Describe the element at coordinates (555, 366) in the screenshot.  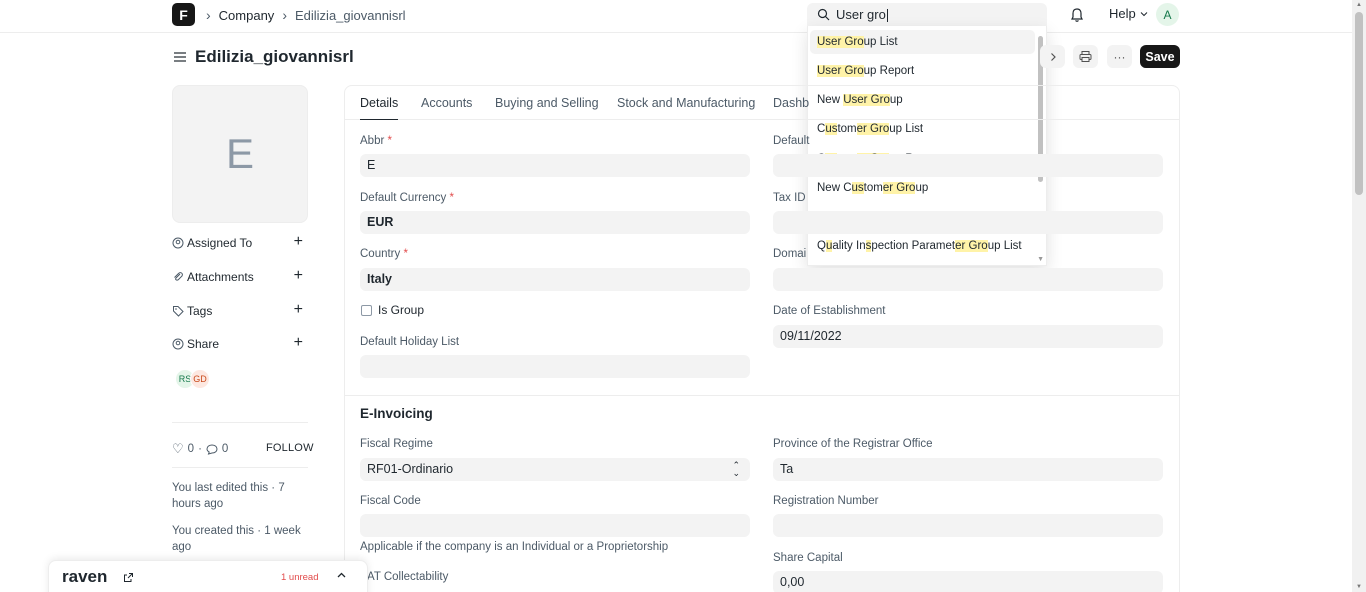
I see `default-holiday-list-field` at that location.